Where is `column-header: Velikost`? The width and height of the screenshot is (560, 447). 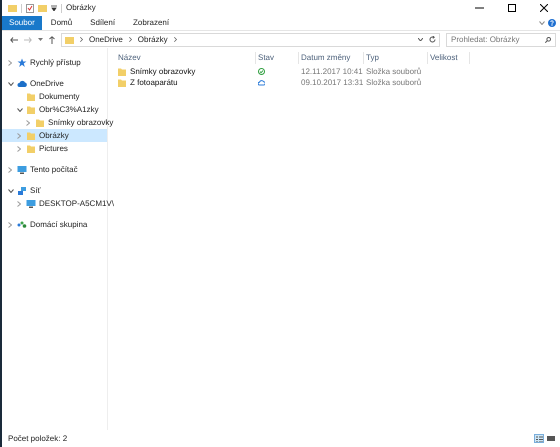
column-header: Velikost is located at coordinates (444, 58).